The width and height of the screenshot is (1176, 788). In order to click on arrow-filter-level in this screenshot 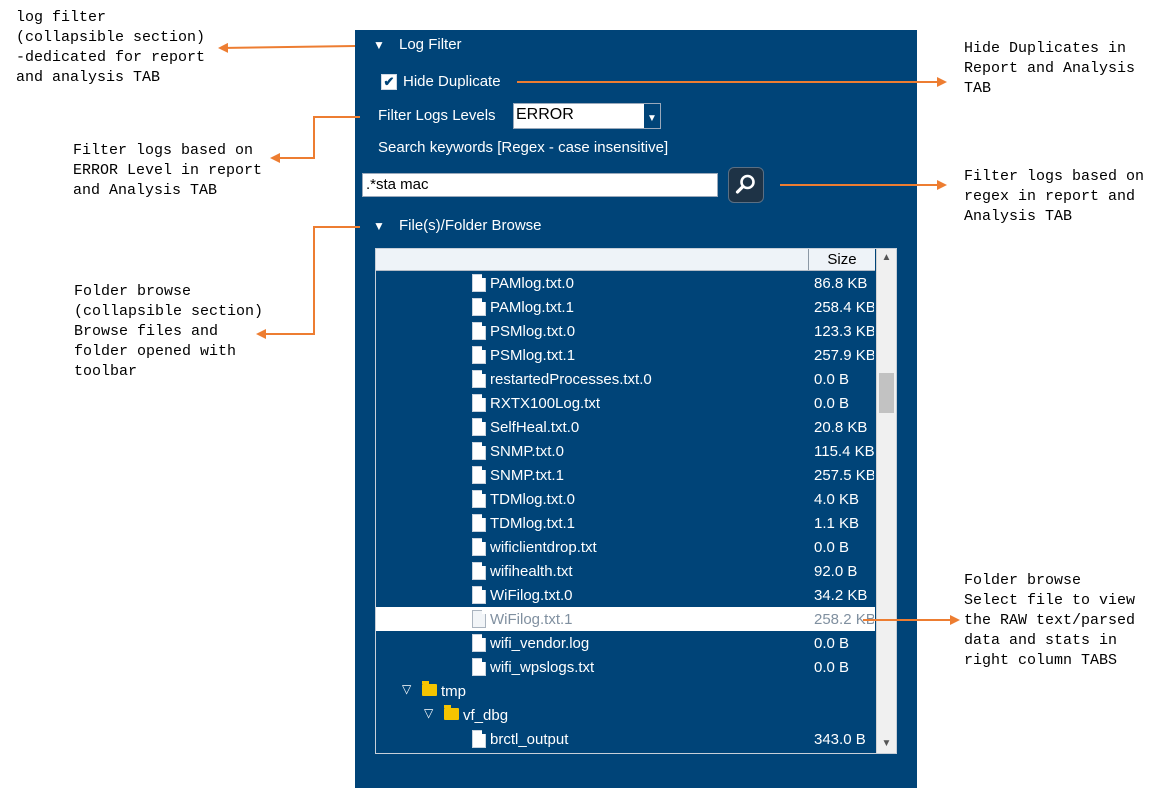, I will do `click(315, 139)`.